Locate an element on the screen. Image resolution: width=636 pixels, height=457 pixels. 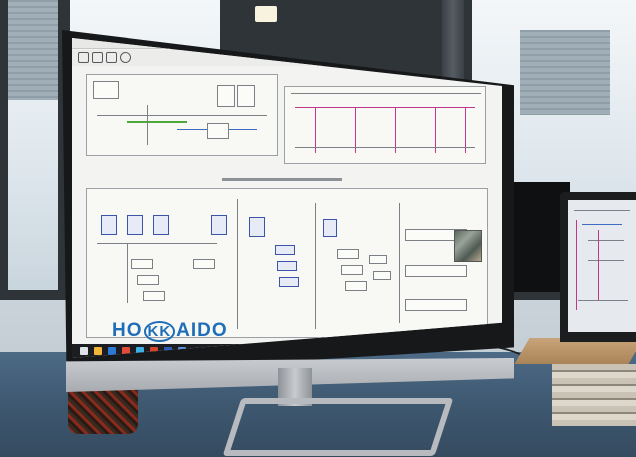
search-icon is located at coordinates (125, 57).